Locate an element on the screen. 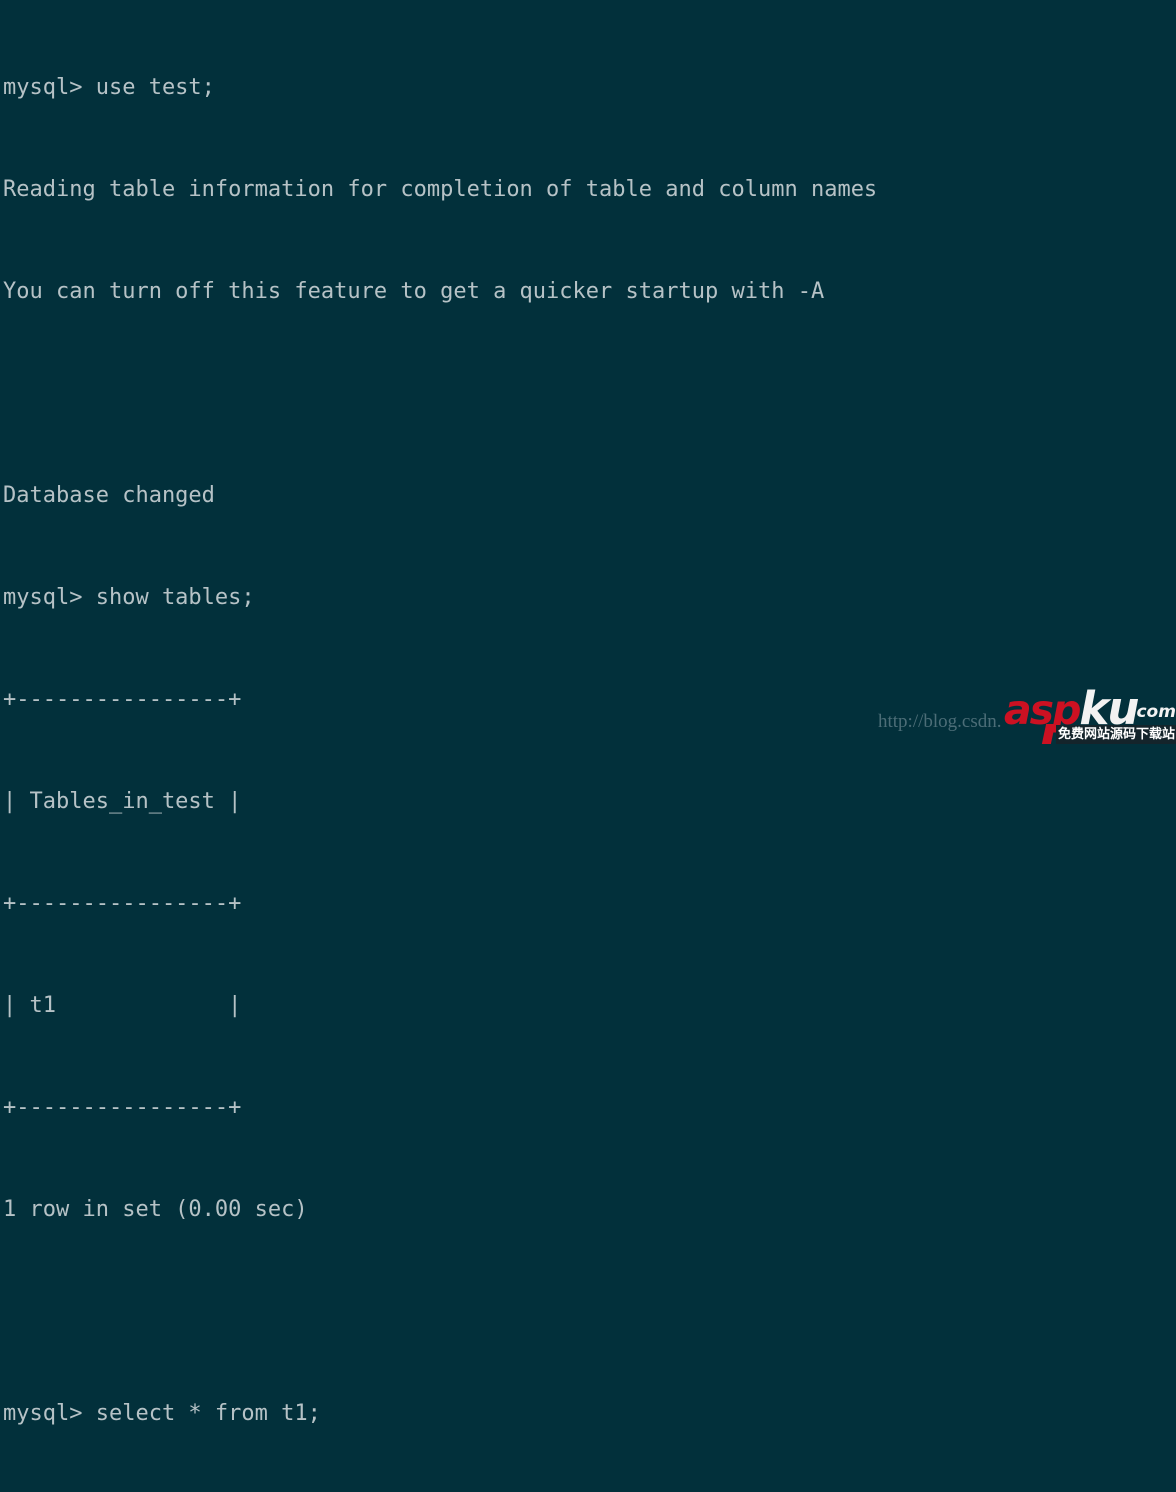  logo-subtitle: 免费网站源码下载站! is located at coordinates (1116, 734).